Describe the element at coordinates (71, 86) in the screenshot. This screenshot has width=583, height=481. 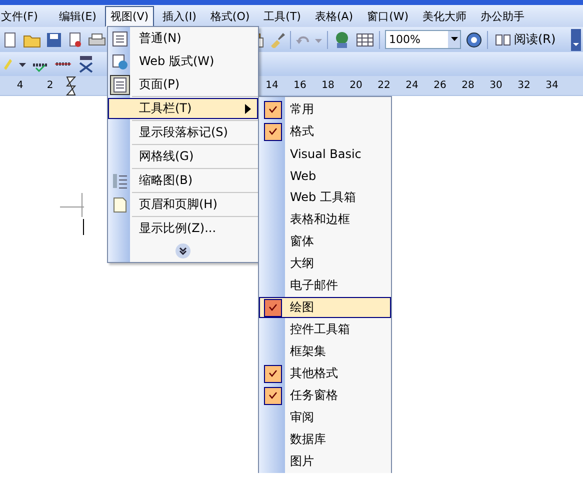
I see `indent-marker-icon` at that location.